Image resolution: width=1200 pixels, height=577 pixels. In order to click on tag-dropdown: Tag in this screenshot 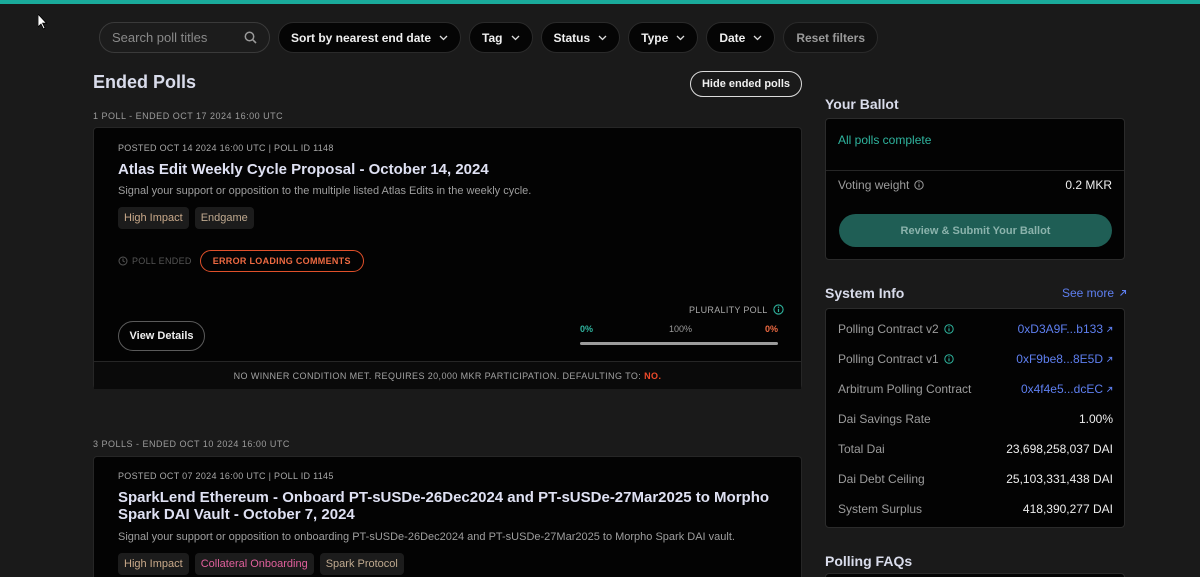, I will do `click(501, 37)`.